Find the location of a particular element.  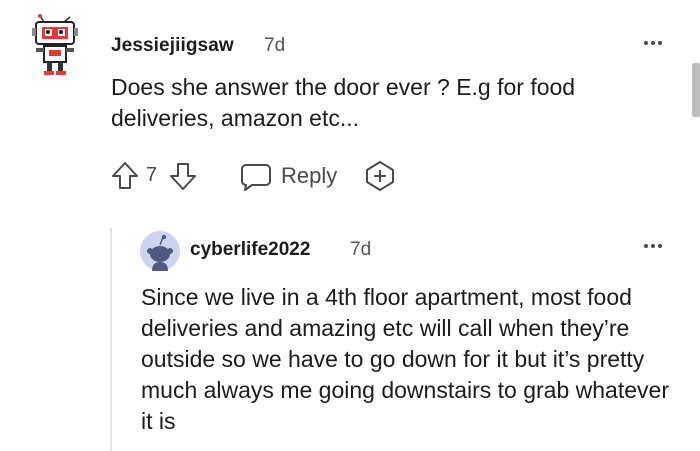

comment-username: Jessiejiigsaw is located at coordinates (172, 46).